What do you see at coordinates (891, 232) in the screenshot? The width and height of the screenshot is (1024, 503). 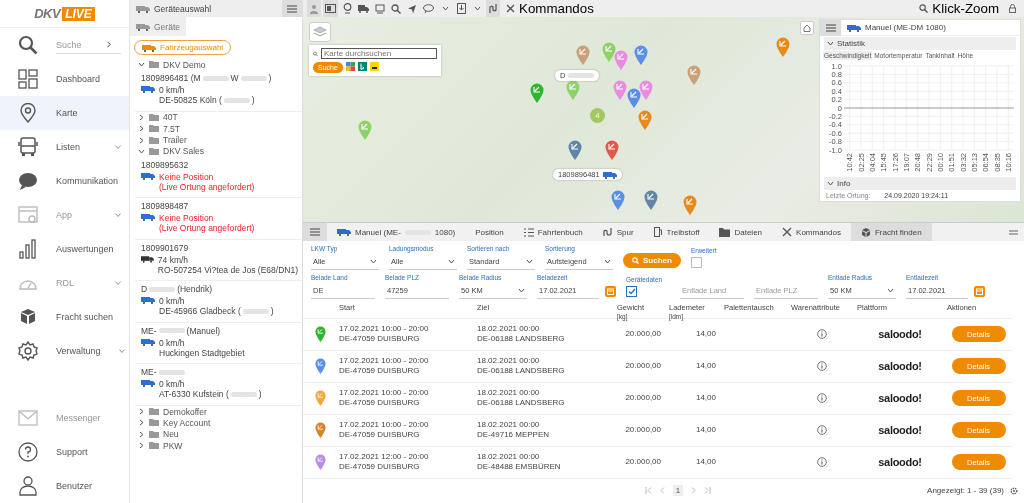 I see `tab: Fracht finden` at bounding box center [891, 232].